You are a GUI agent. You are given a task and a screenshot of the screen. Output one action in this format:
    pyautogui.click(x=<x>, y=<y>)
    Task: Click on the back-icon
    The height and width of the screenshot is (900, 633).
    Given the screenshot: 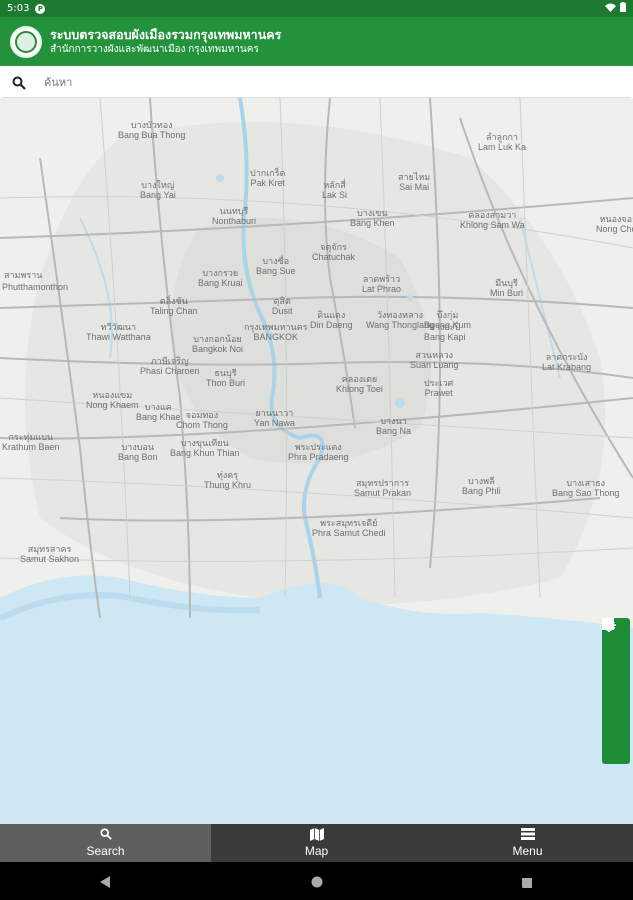 What is the action you would take?
    pyautogui.click(x=106, y=881)
    